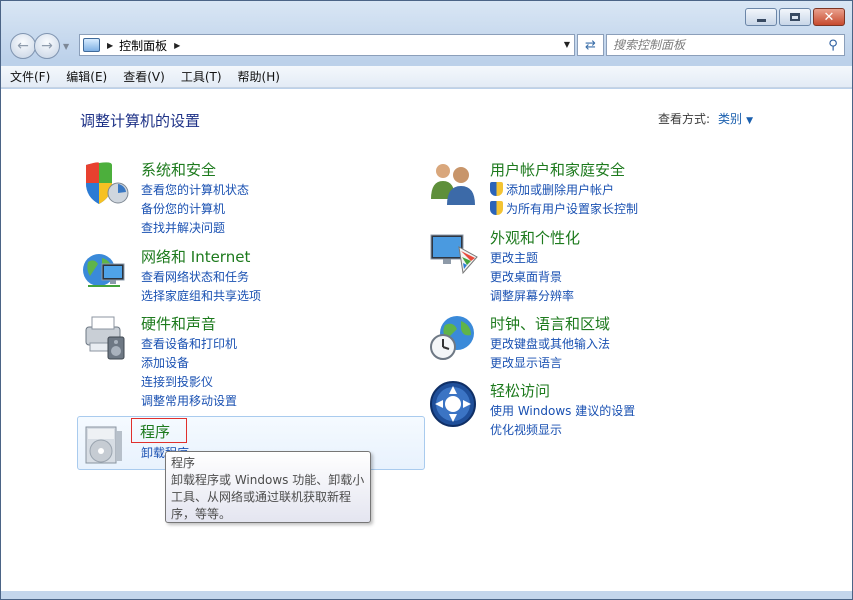 This screenshot has width=853, height=600. Describe the element at coordinates (532, 258) in the screenshot. I see `link-change-theme: 更改主题` at that location.